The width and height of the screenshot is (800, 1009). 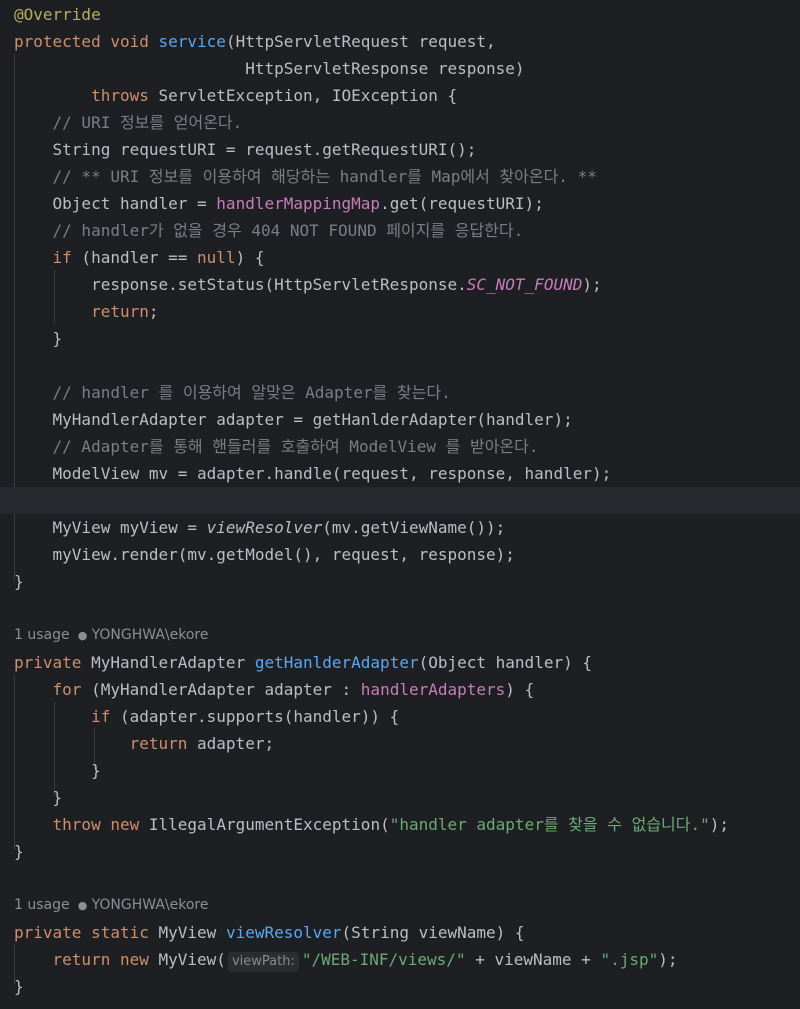 I want to click on code-line: // handler 를 이용하여 알맞은 Adapter를 찾는다., so click(x=400, y=392).